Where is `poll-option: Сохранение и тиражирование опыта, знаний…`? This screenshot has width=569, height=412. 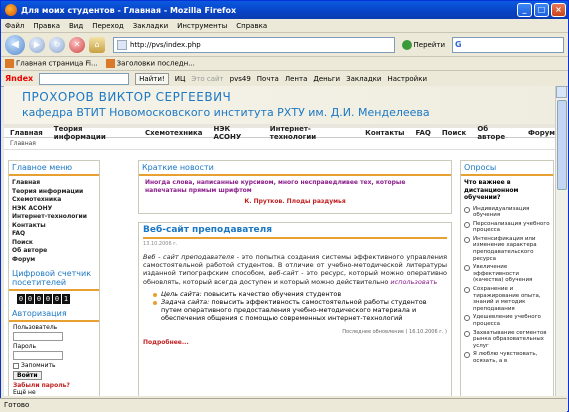
poll-option: Сохранение и тиражирование опыта, знаний… is located at coordinates (507, 299).